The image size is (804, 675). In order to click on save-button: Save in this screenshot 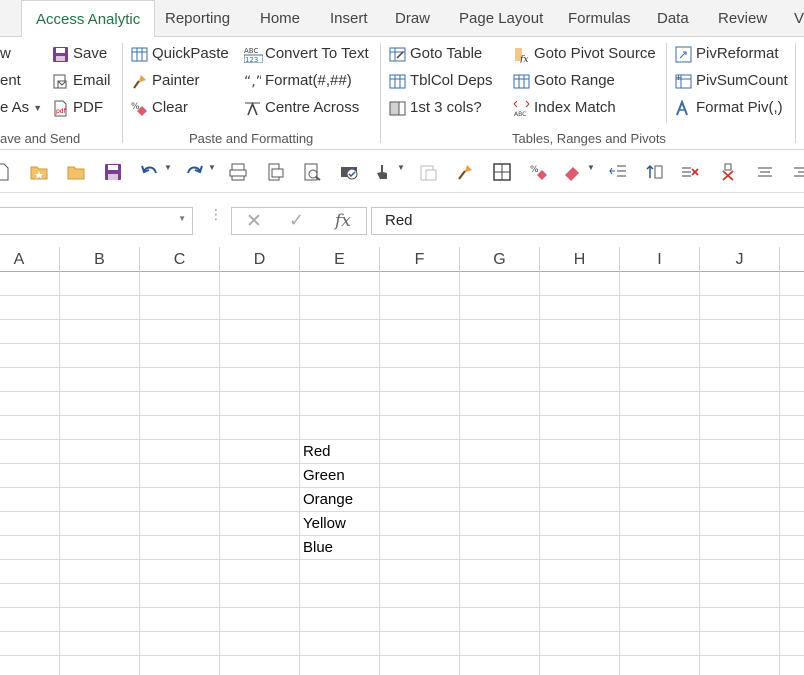, I will do `click(79, 54)`.